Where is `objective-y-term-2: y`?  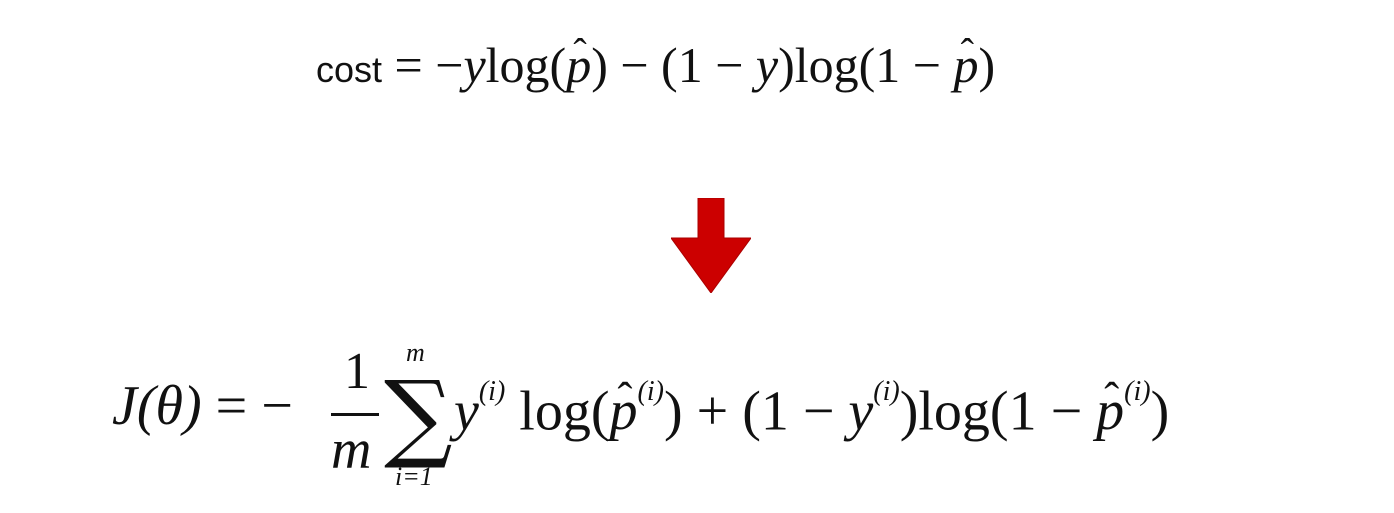 objective-y-term-2: y is located at coordinates (861, 411).